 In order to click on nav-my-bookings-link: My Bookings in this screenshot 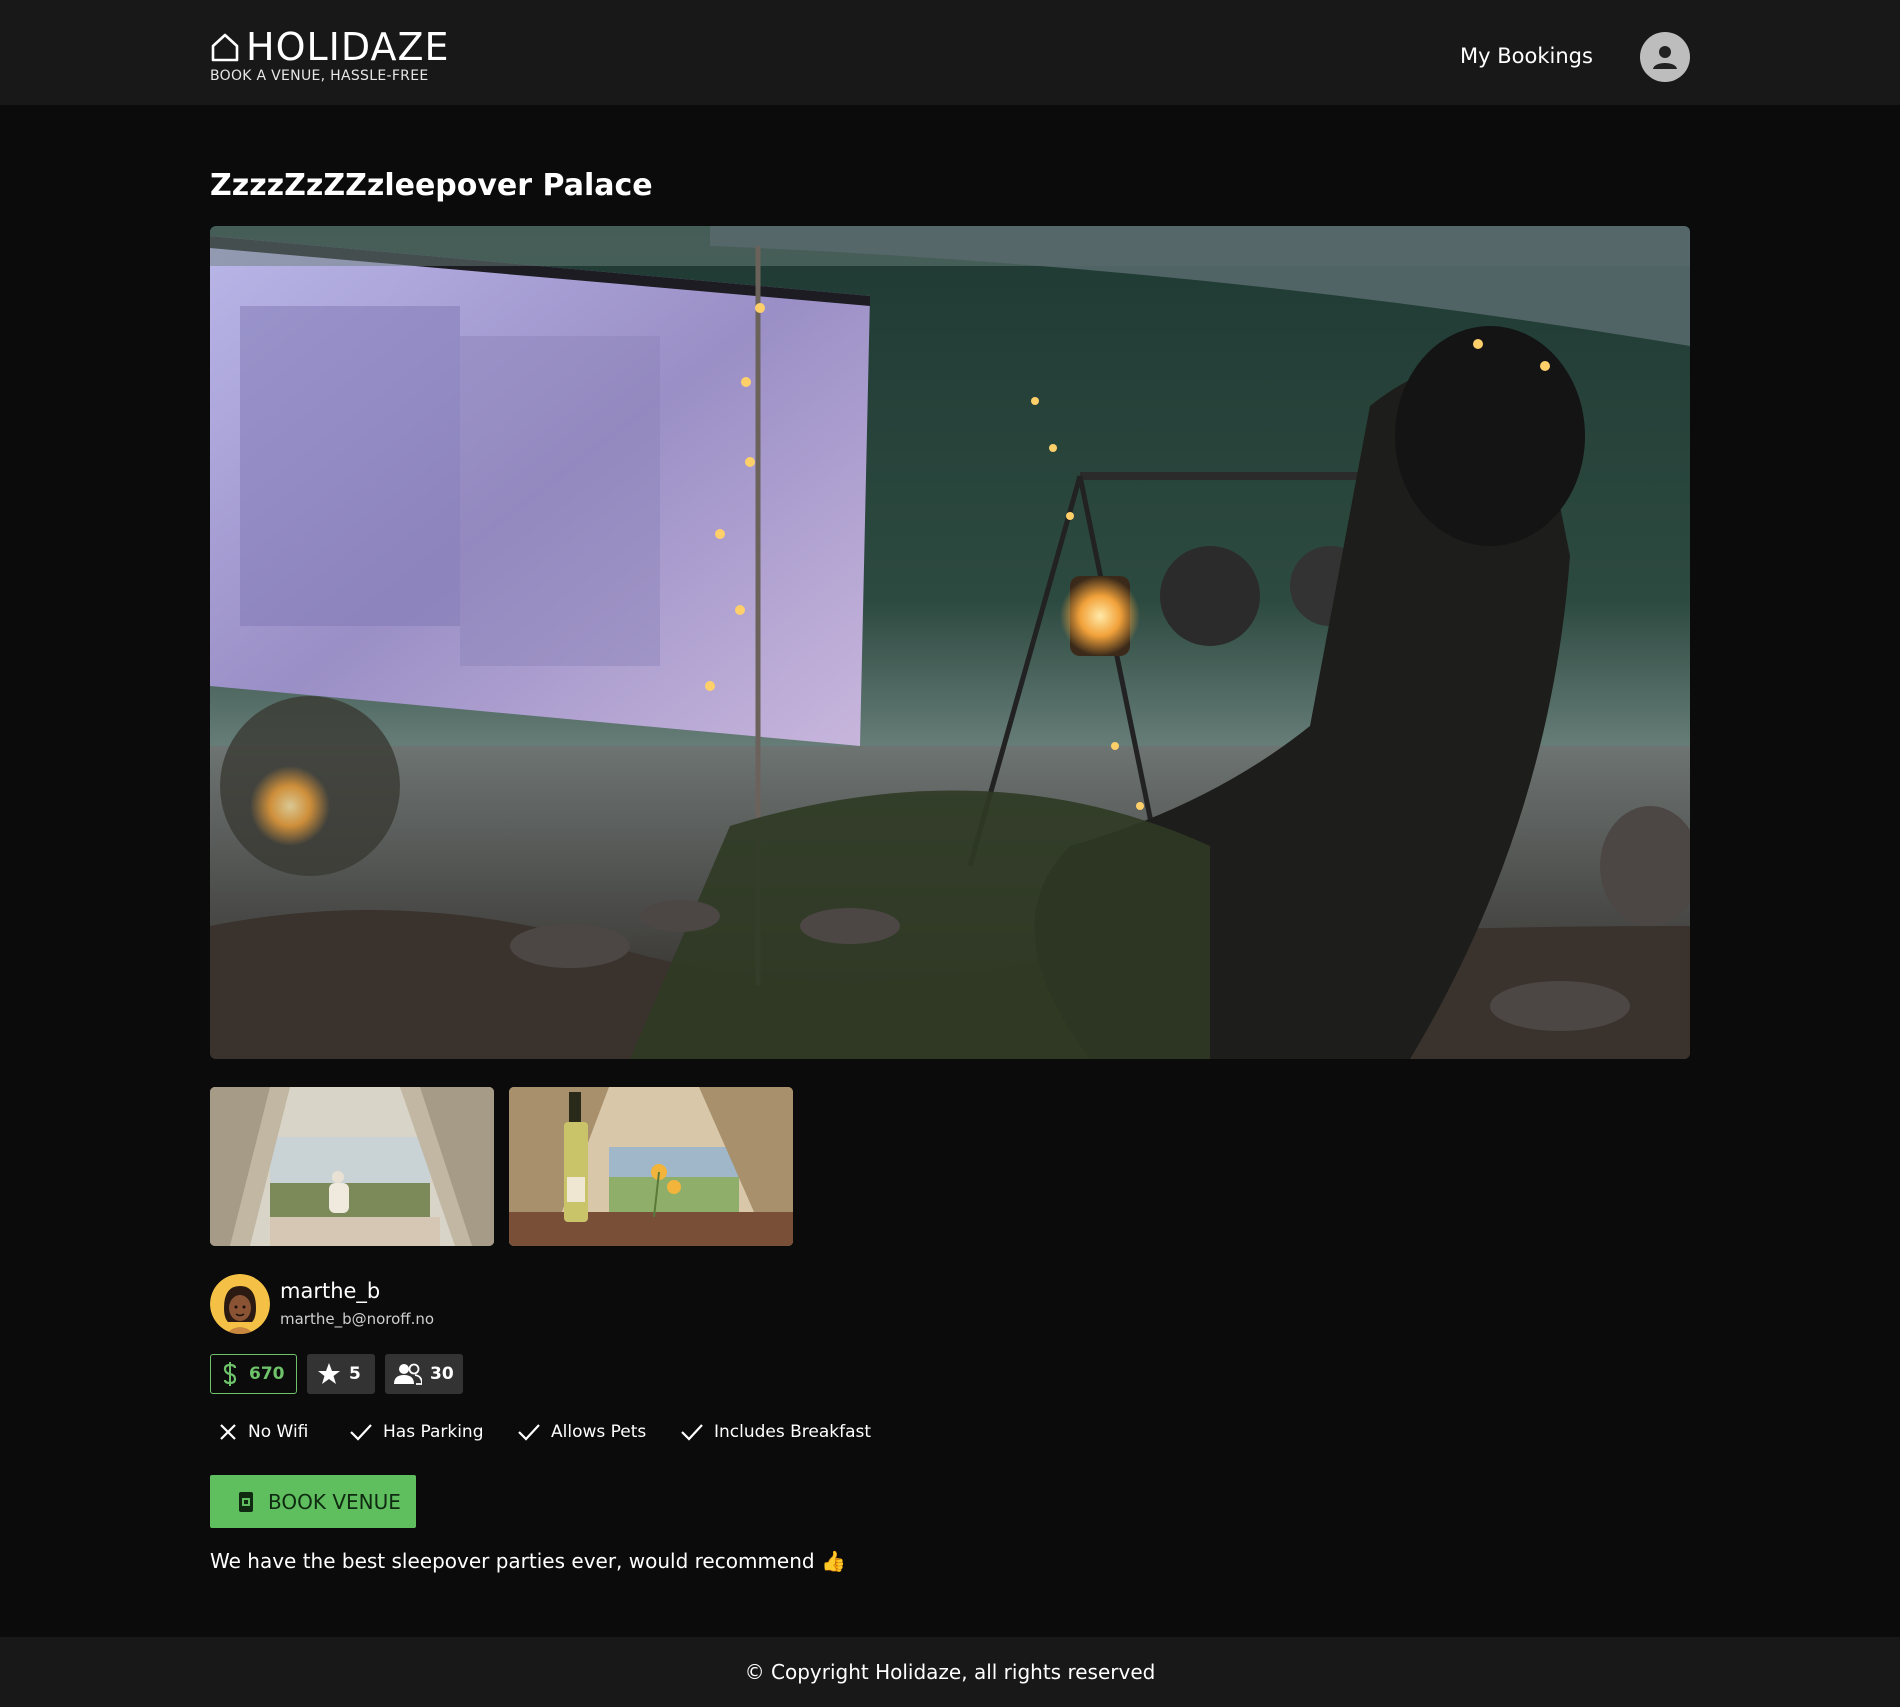, I will do `click(1526, 56)`.